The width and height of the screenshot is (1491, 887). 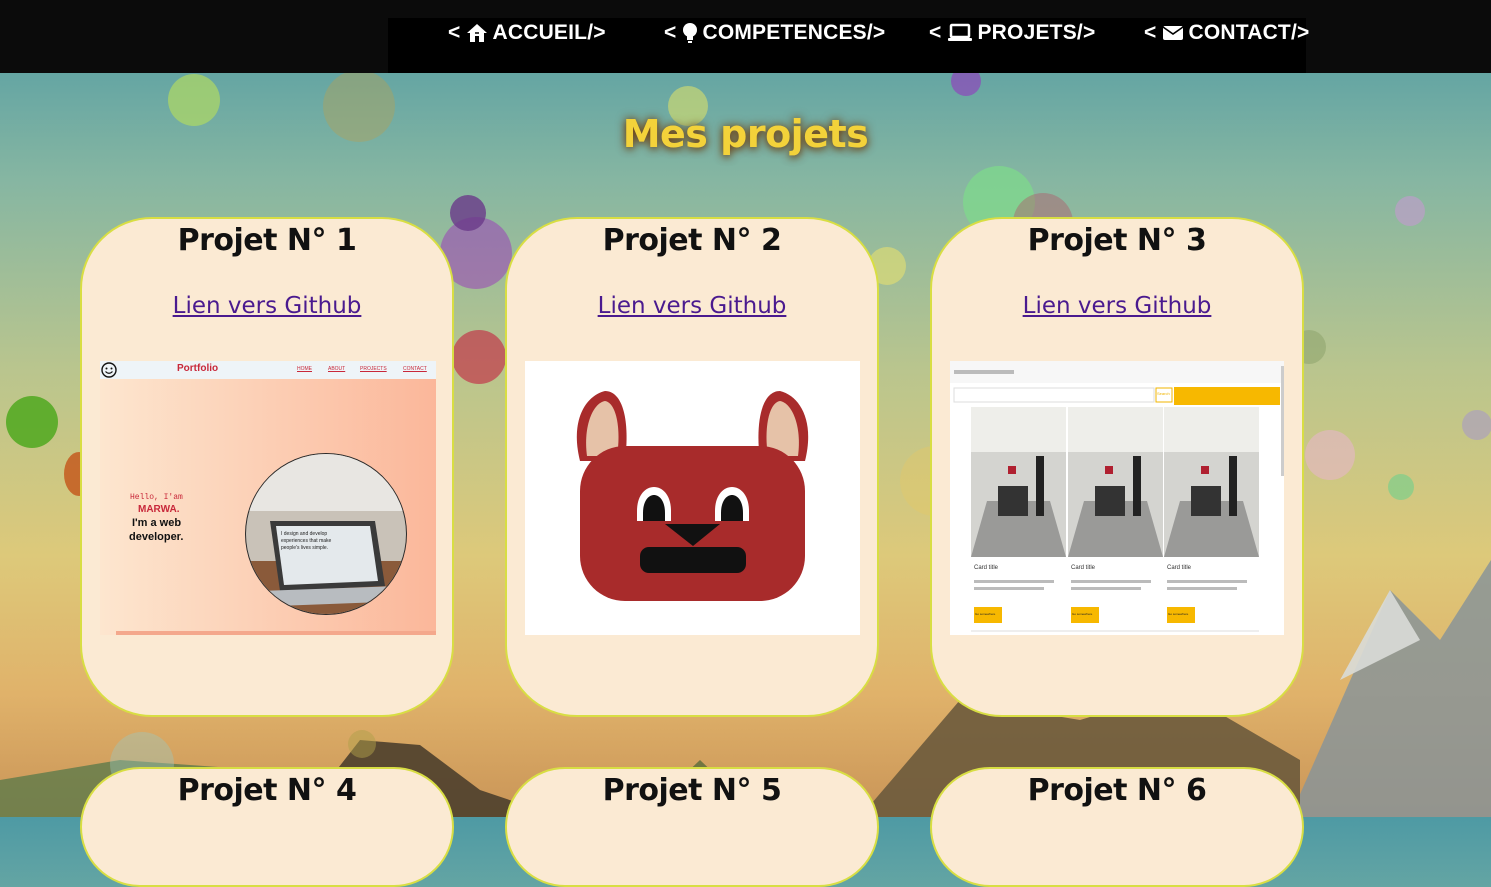 What do you see at coordinates (1179, 568) in the screenshot?
I see `thumb-card-title-3: Card title` at bounding box center [1179, 568].